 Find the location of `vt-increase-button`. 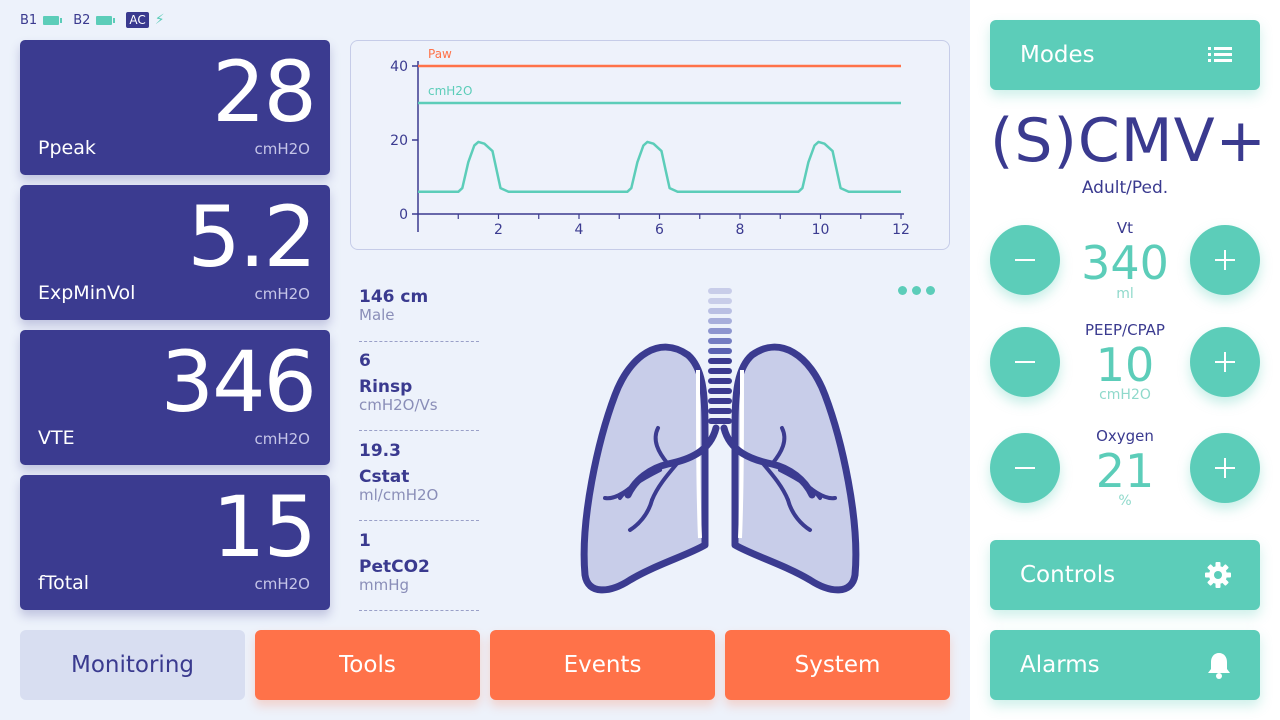

vt-increase-button is located at coordinates (1225, 260).